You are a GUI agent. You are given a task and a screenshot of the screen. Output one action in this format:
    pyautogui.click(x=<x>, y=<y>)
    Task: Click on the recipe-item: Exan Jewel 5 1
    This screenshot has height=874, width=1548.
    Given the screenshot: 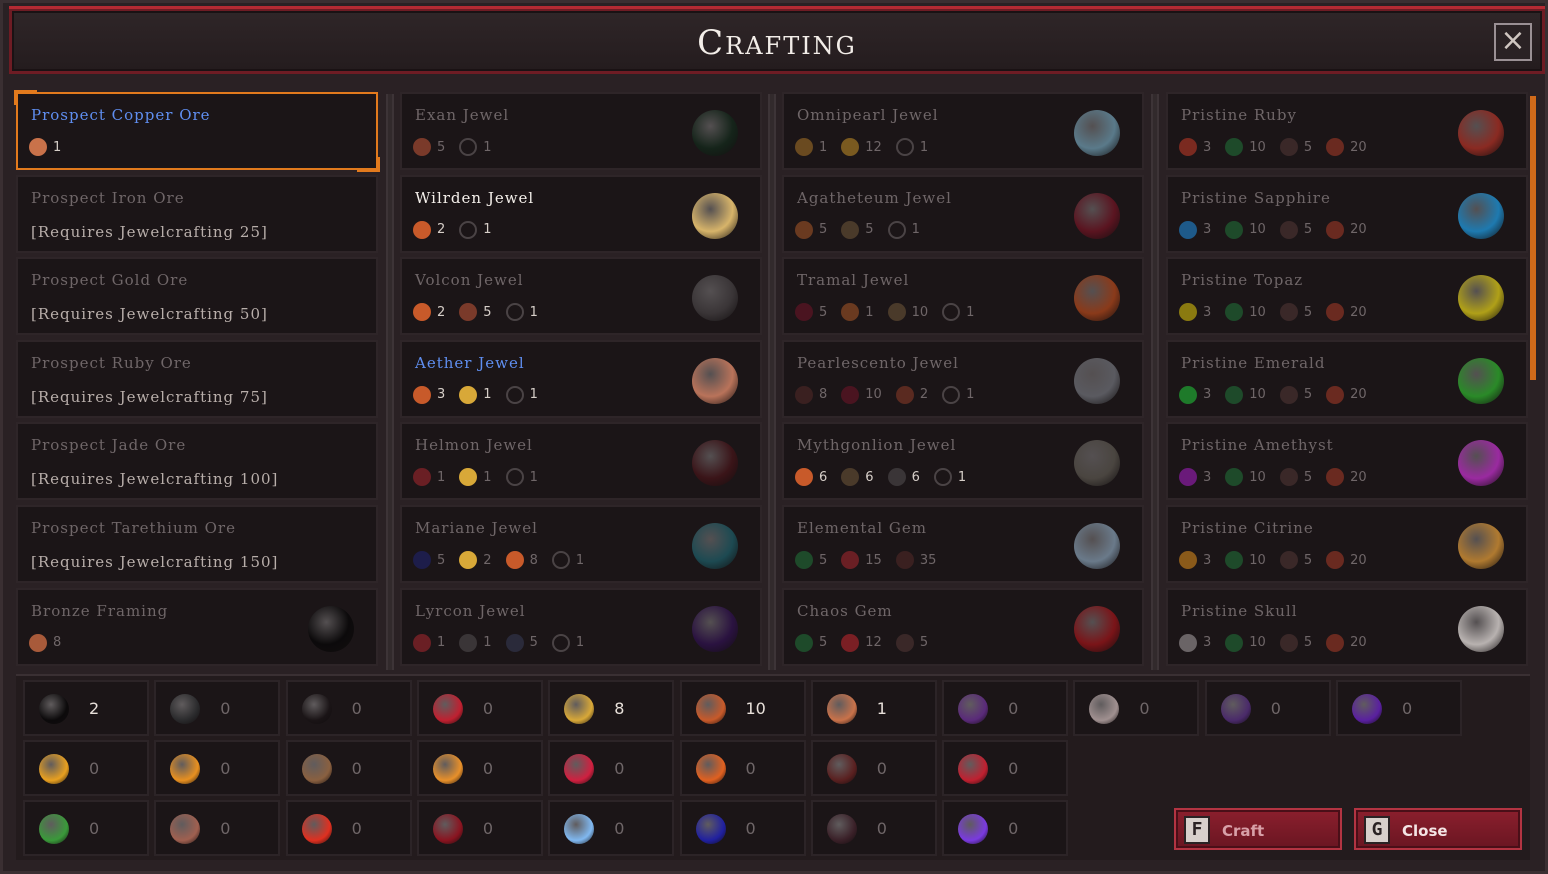 What is the action you would take?
    pyautogui.click(x=581, y=131)
    